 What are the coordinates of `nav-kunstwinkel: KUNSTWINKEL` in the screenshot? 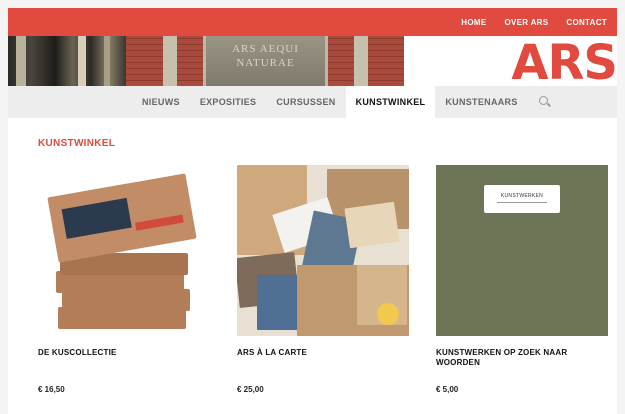 It's located at (390, 102).